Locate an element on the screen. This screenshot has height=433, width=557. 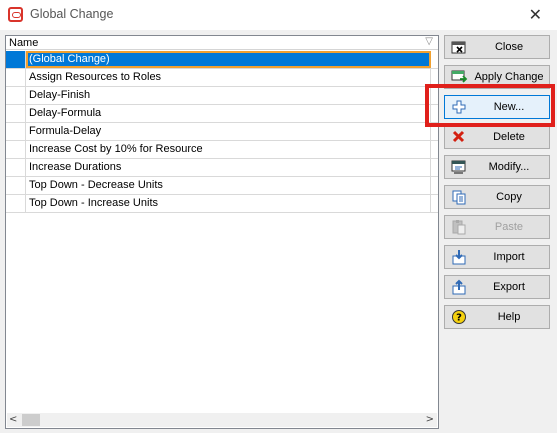
list-item: Delay-Finish is located at coordinates (222, 96).